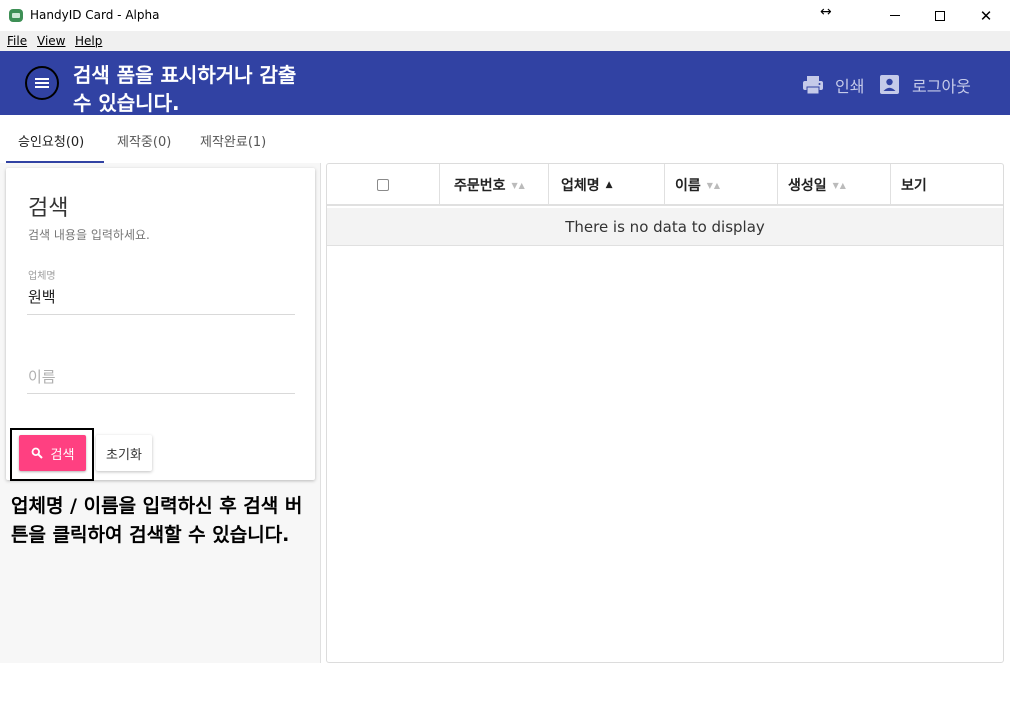 The image size is (1010, 721). I want to click on menu-file: File, so click(17, 41).